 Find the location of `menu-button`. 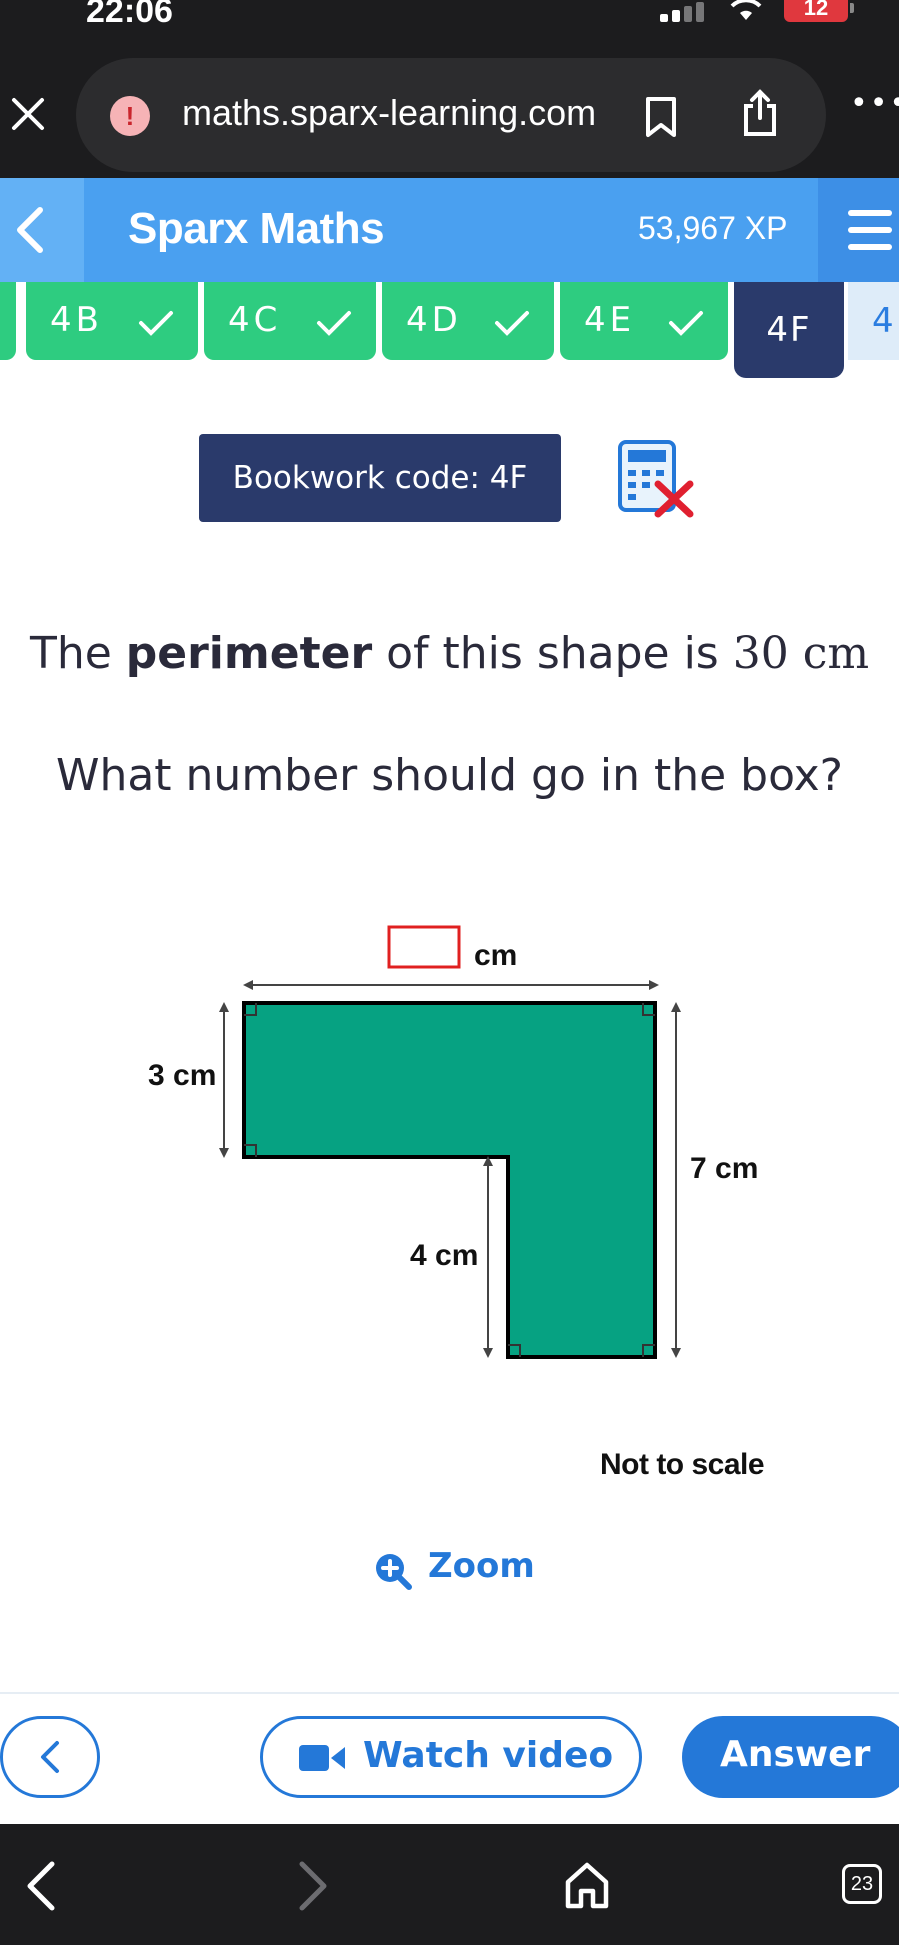

menu-button is located at coordinates (858, 230).